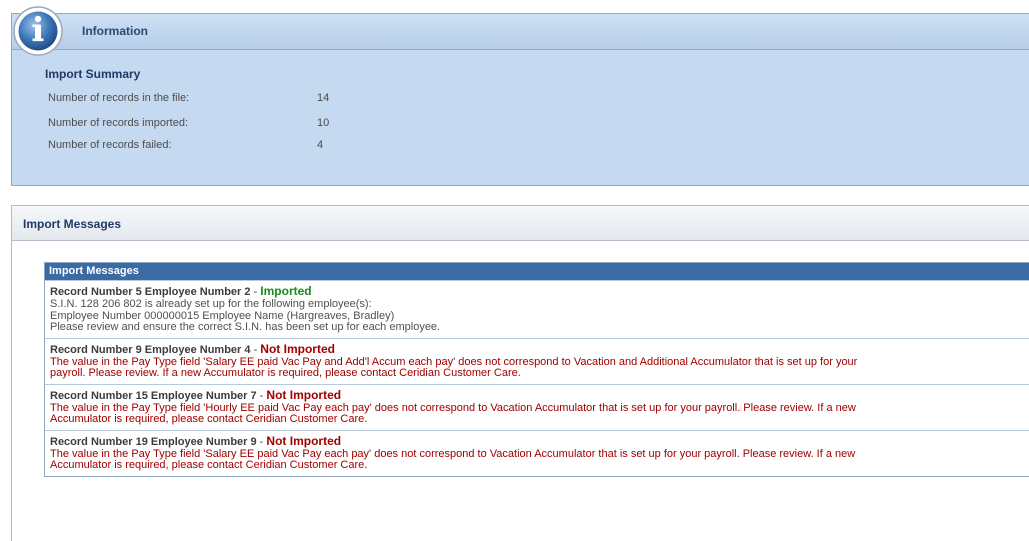  Describe the element at coordinates (110, 145) in the screenshot. I see `records-failed-label: Number of records failed:` at that location.